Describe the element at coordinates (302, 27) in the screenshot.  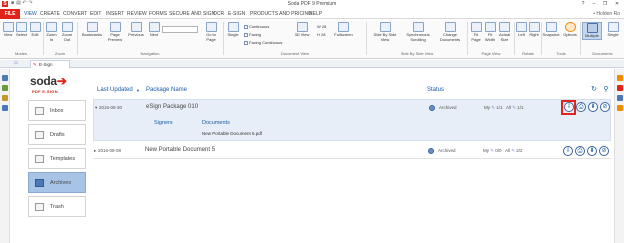
I see `3d-view-icon` at that location.